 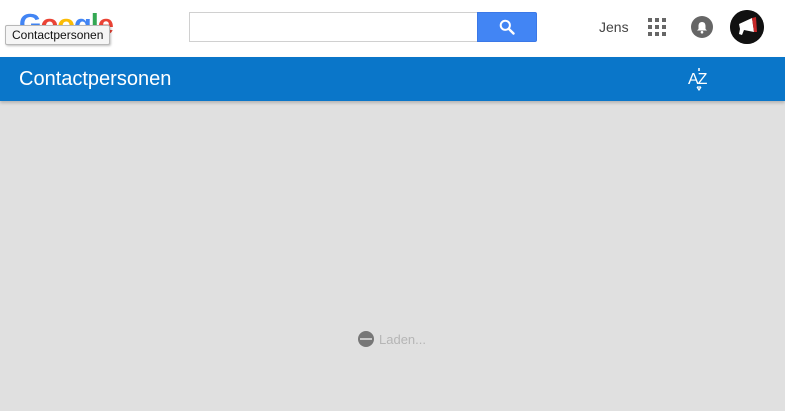 I want to click on bell-icon, so click(x=702, y=27).